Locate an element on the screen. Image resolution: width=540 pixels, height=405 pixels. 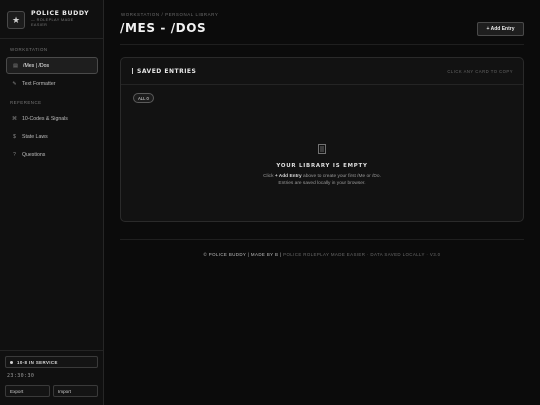
sidebar-item-questions: ? Questions is located at coordinates (52, 154).